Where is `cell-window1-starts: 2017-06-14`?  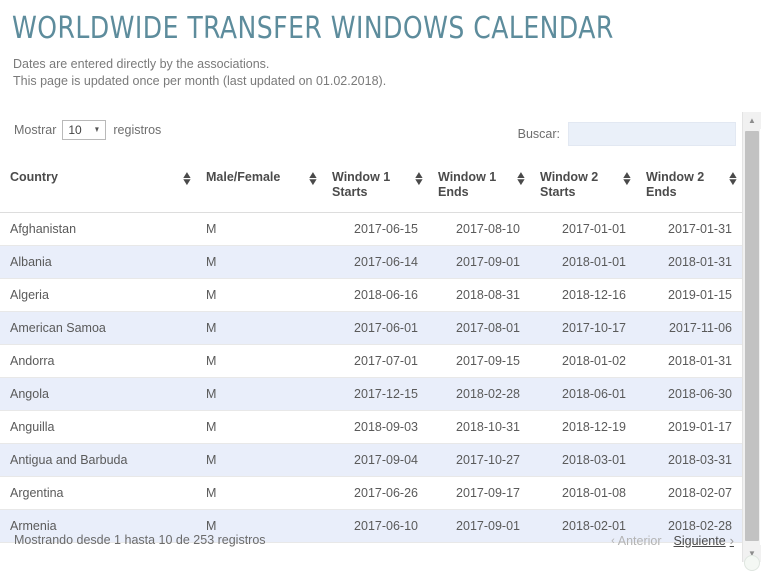
cell-window1-starts: 2017-06-14 is located at coordinates (375, 262).